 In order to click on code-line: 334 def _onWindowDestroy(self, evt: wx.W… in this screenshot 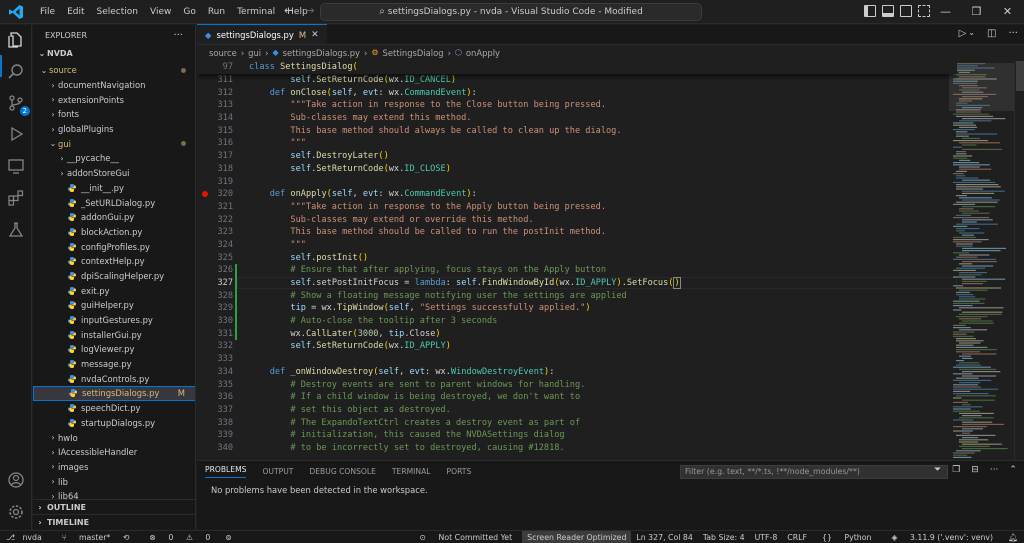, I will do `click(577, 372)`.